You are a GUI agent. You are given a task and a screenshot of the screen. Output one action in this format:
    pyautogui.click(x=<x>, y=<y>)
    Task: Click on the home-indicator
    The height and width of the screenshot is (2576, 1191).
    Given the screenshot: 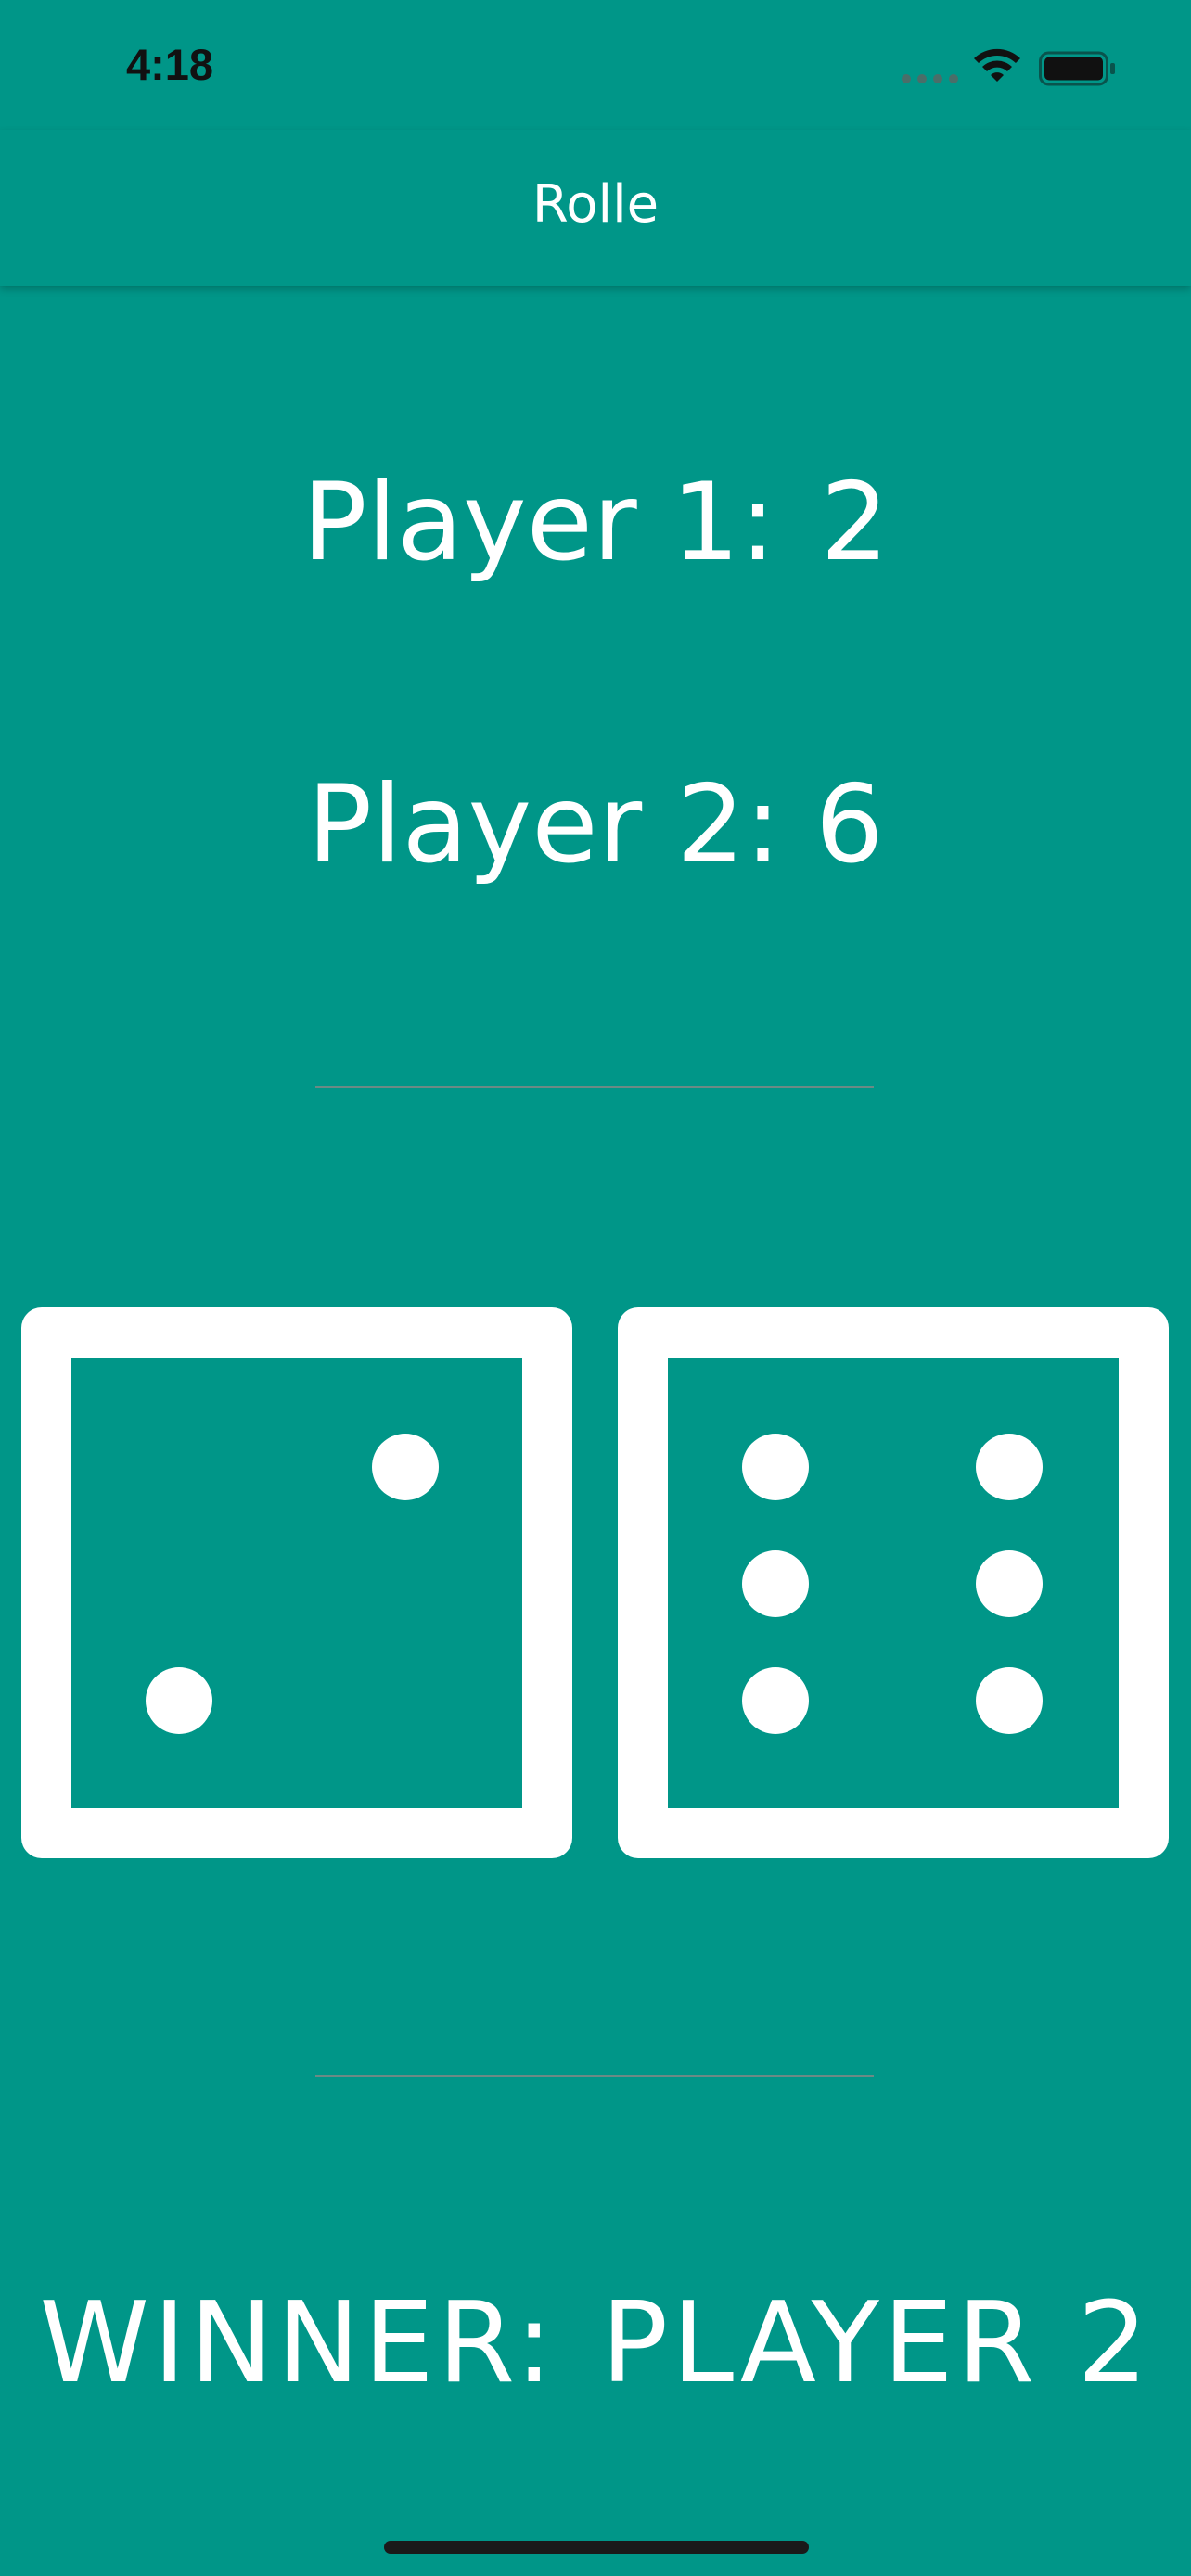 What is the action you would take?
    pyautogui.click(x=597, y=2547)
    